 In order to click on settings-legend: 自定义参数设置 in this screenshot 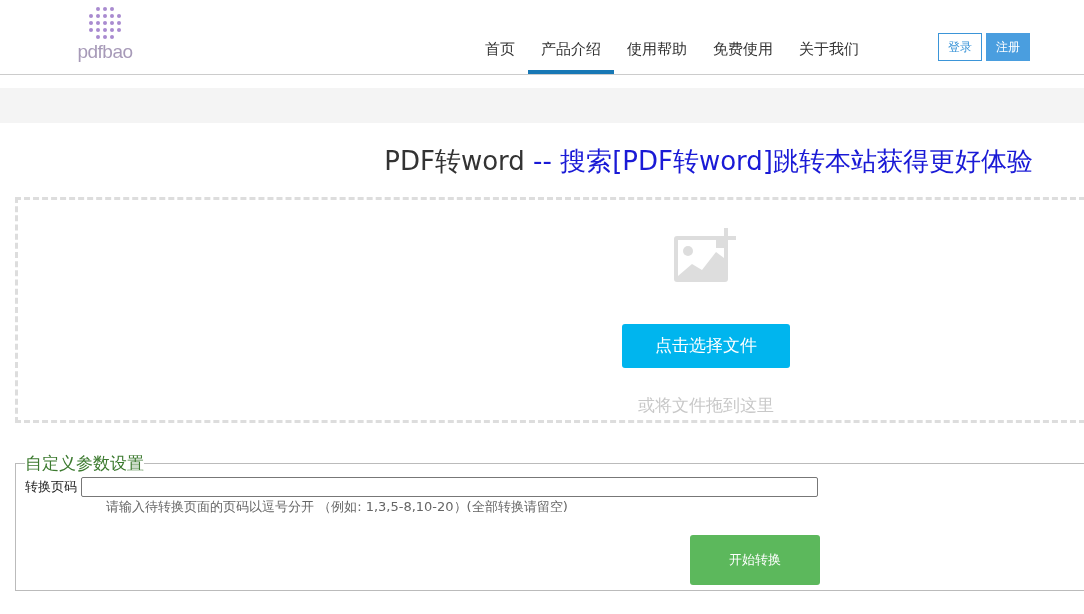, I will do `click(84, 463)`.